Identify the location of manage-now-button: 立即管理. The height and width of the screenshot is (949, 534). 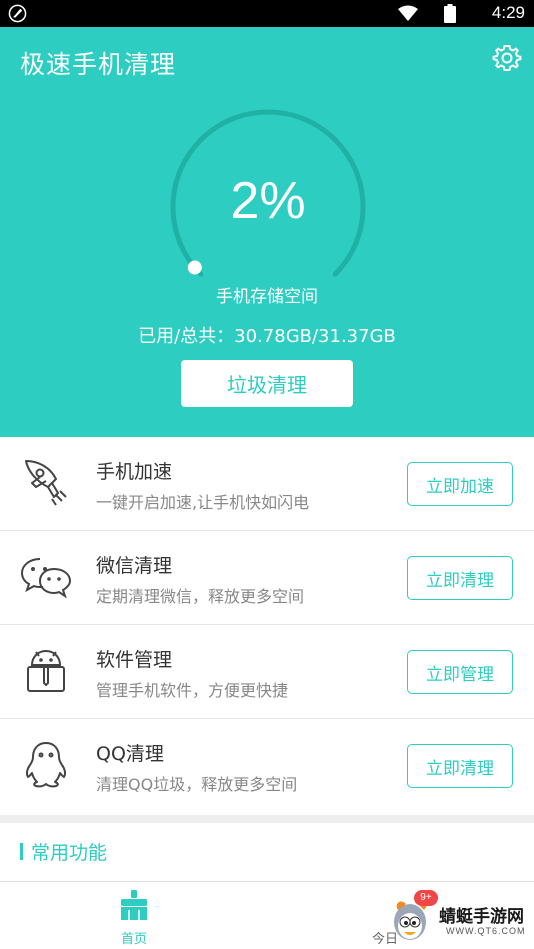
(460, 672).